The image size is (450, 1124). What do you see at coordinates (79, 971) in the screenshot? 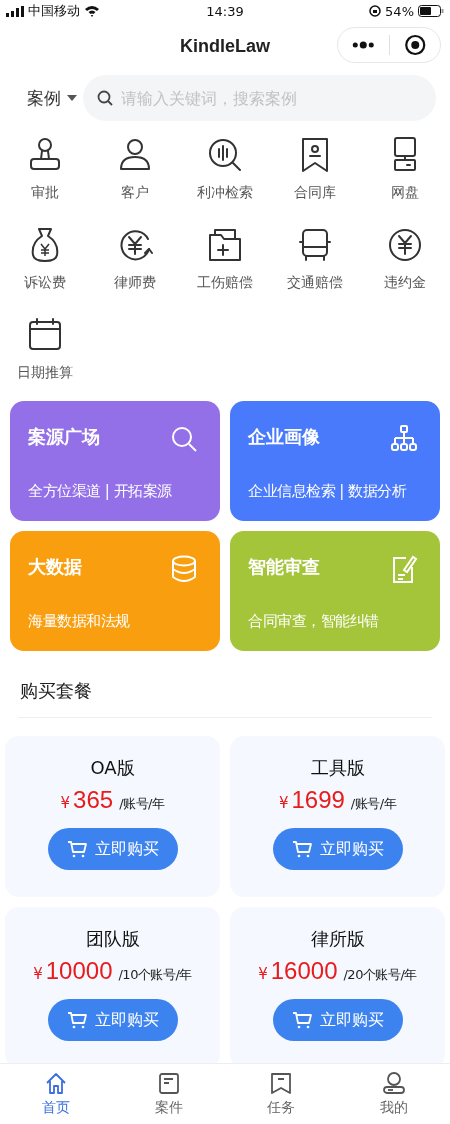
I see `plan-price: 10000` at bounding box center [79, 971].